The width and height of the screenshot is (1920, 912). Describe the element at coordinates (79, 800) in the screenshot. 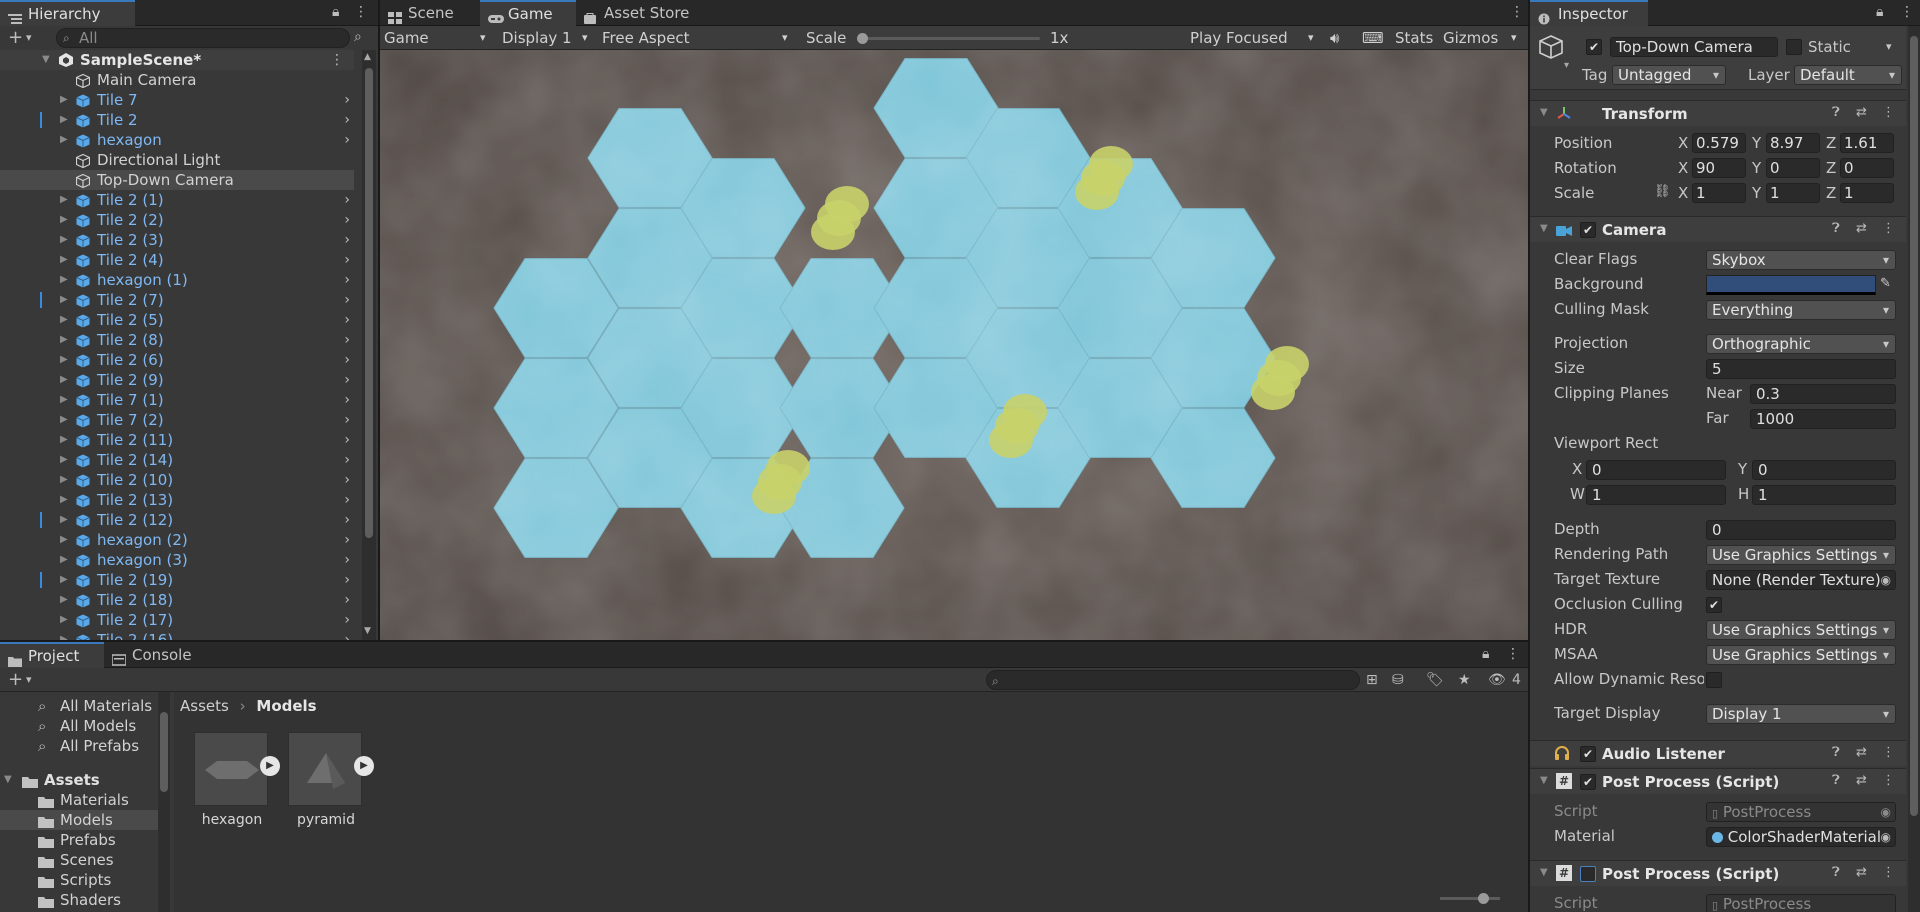

I see `folder-item: Materials` at that location.